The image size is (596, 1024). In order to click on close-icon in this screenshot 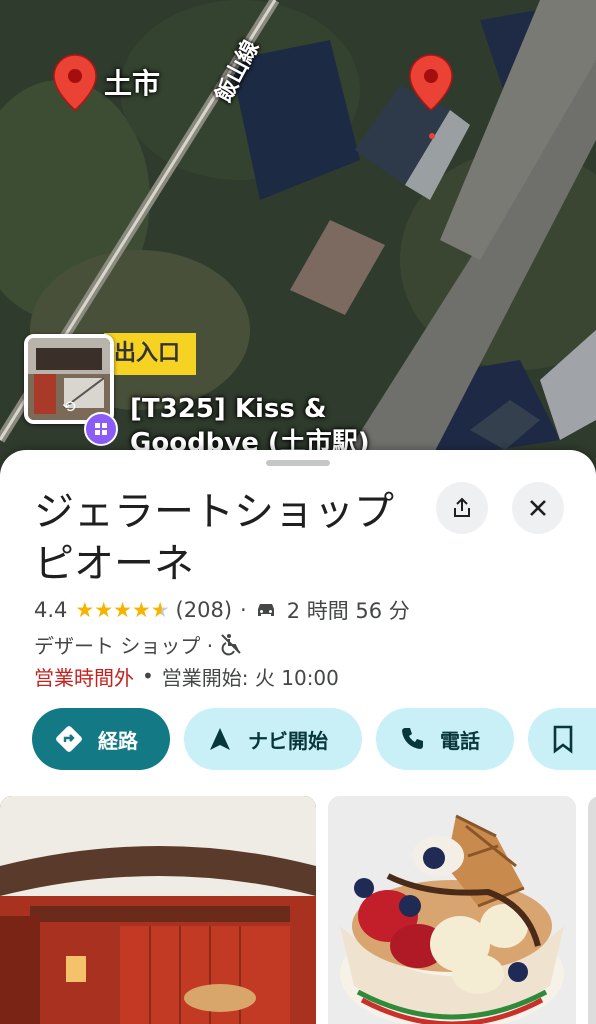, I will do `click(538, 508)`.